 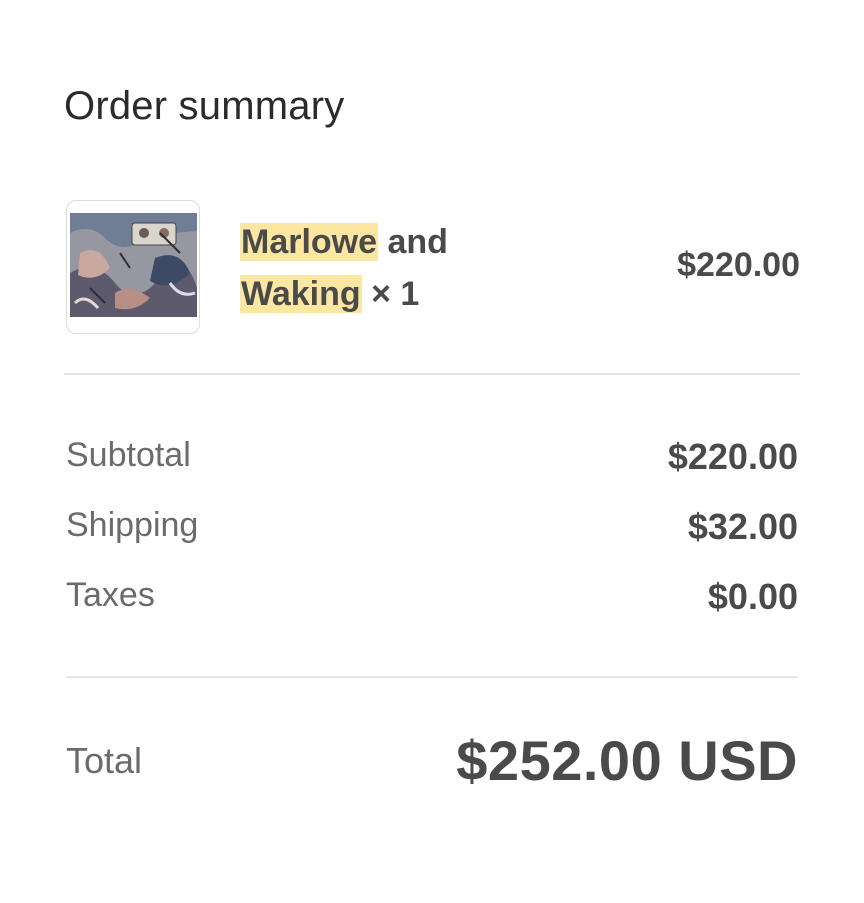 What do you see at coordinates (432, 528) in the screenshot?
I see `shipping-row: Shipping $32.00` at bounding box center [432, 528].